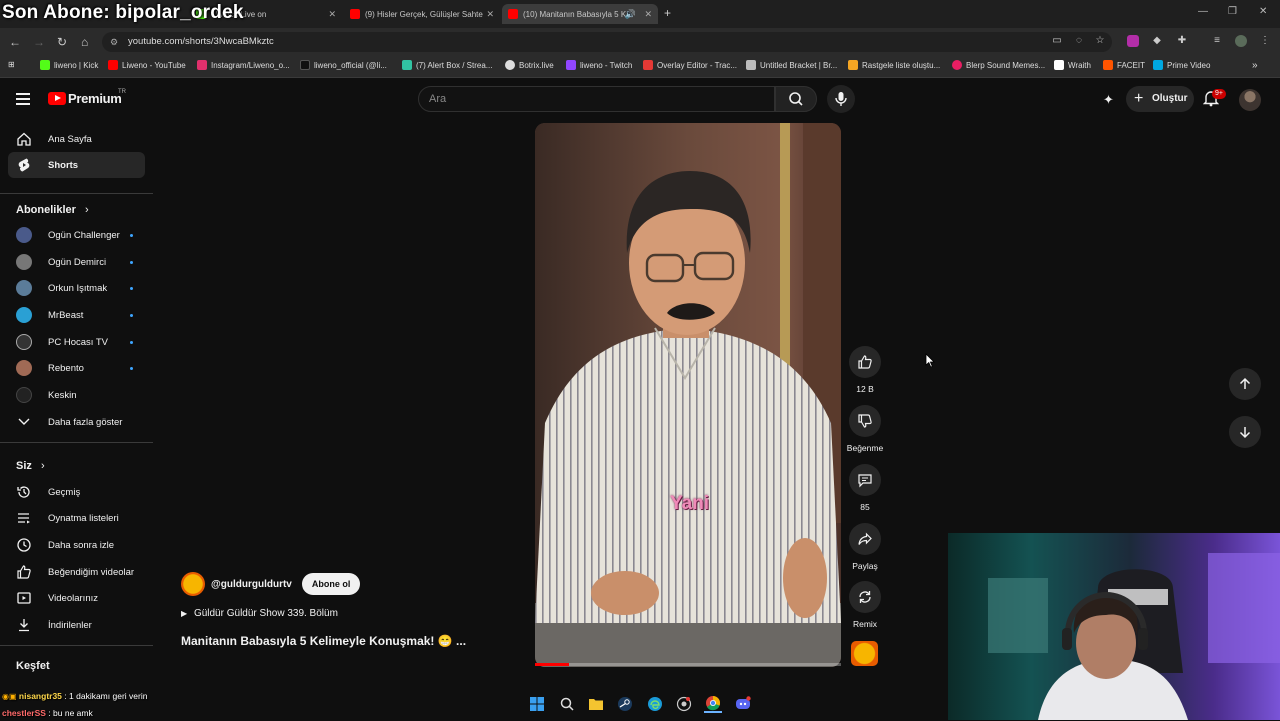 The height and width of the screenshot is (721, 1280). Describe the element at coordinates (39, 42) in the screenshot. I see `forward-icon: →` at that location.